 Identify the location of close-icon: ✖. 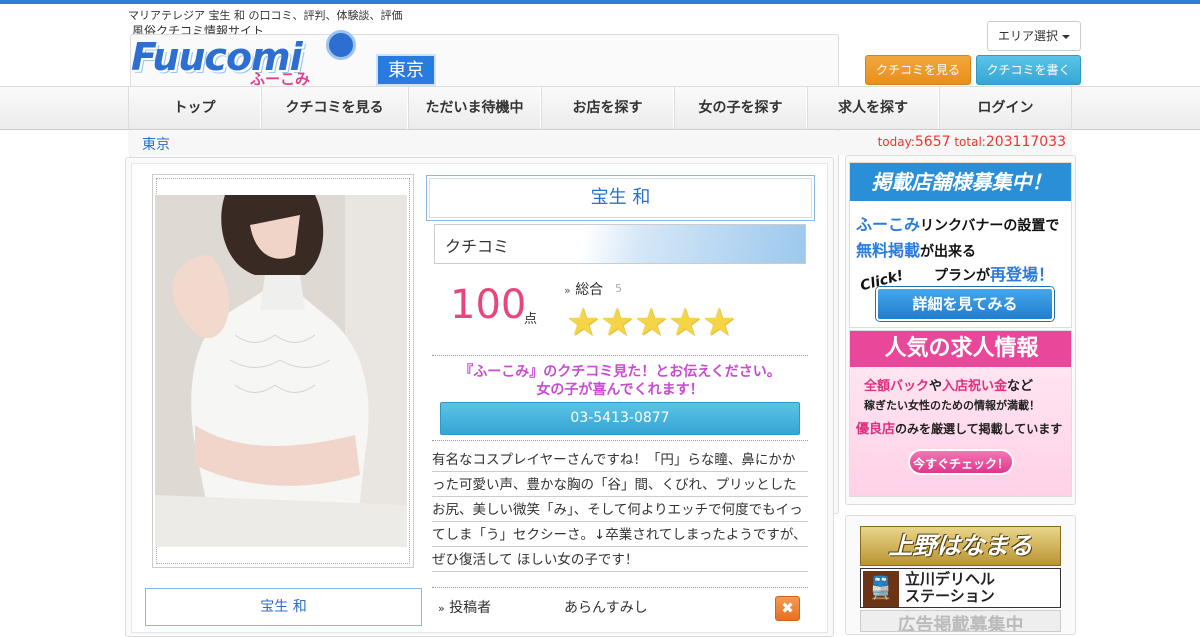
(787, 608).